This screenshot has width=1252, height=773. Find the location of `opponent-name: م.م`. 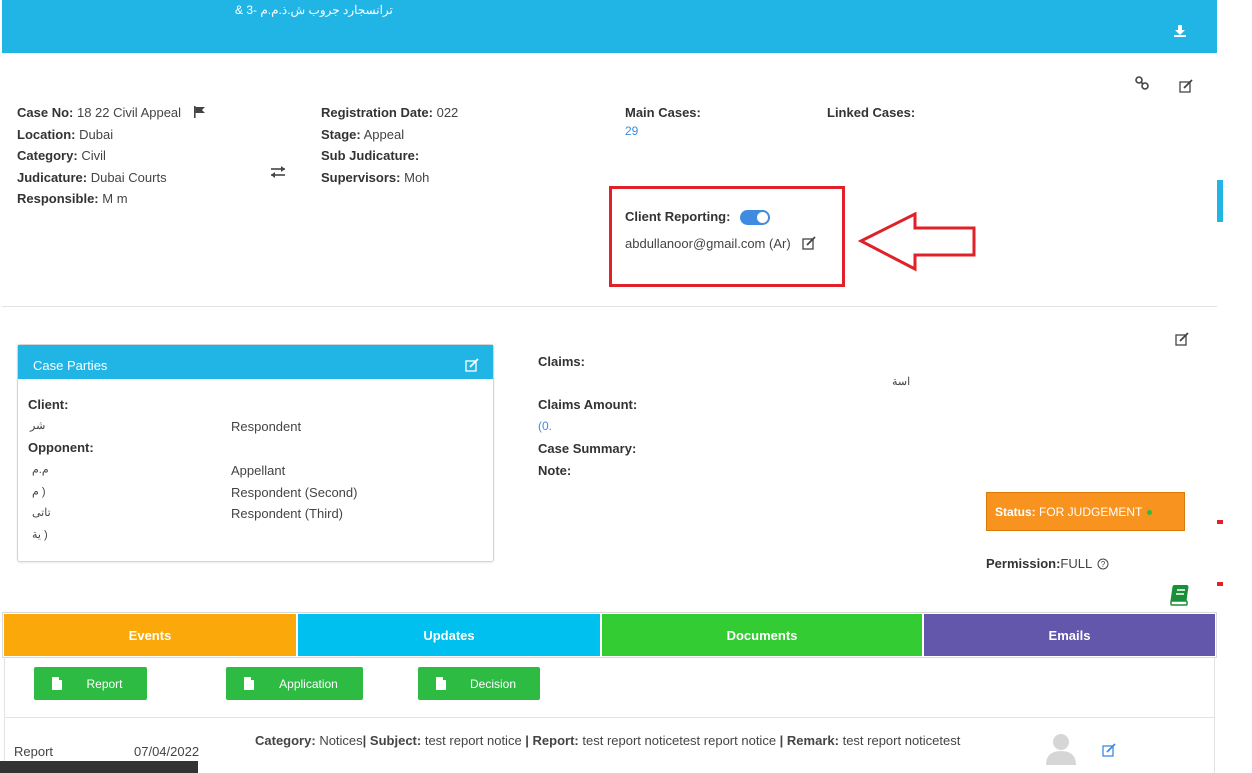

opponent-name: م.م is located at coordinates (40, 470).